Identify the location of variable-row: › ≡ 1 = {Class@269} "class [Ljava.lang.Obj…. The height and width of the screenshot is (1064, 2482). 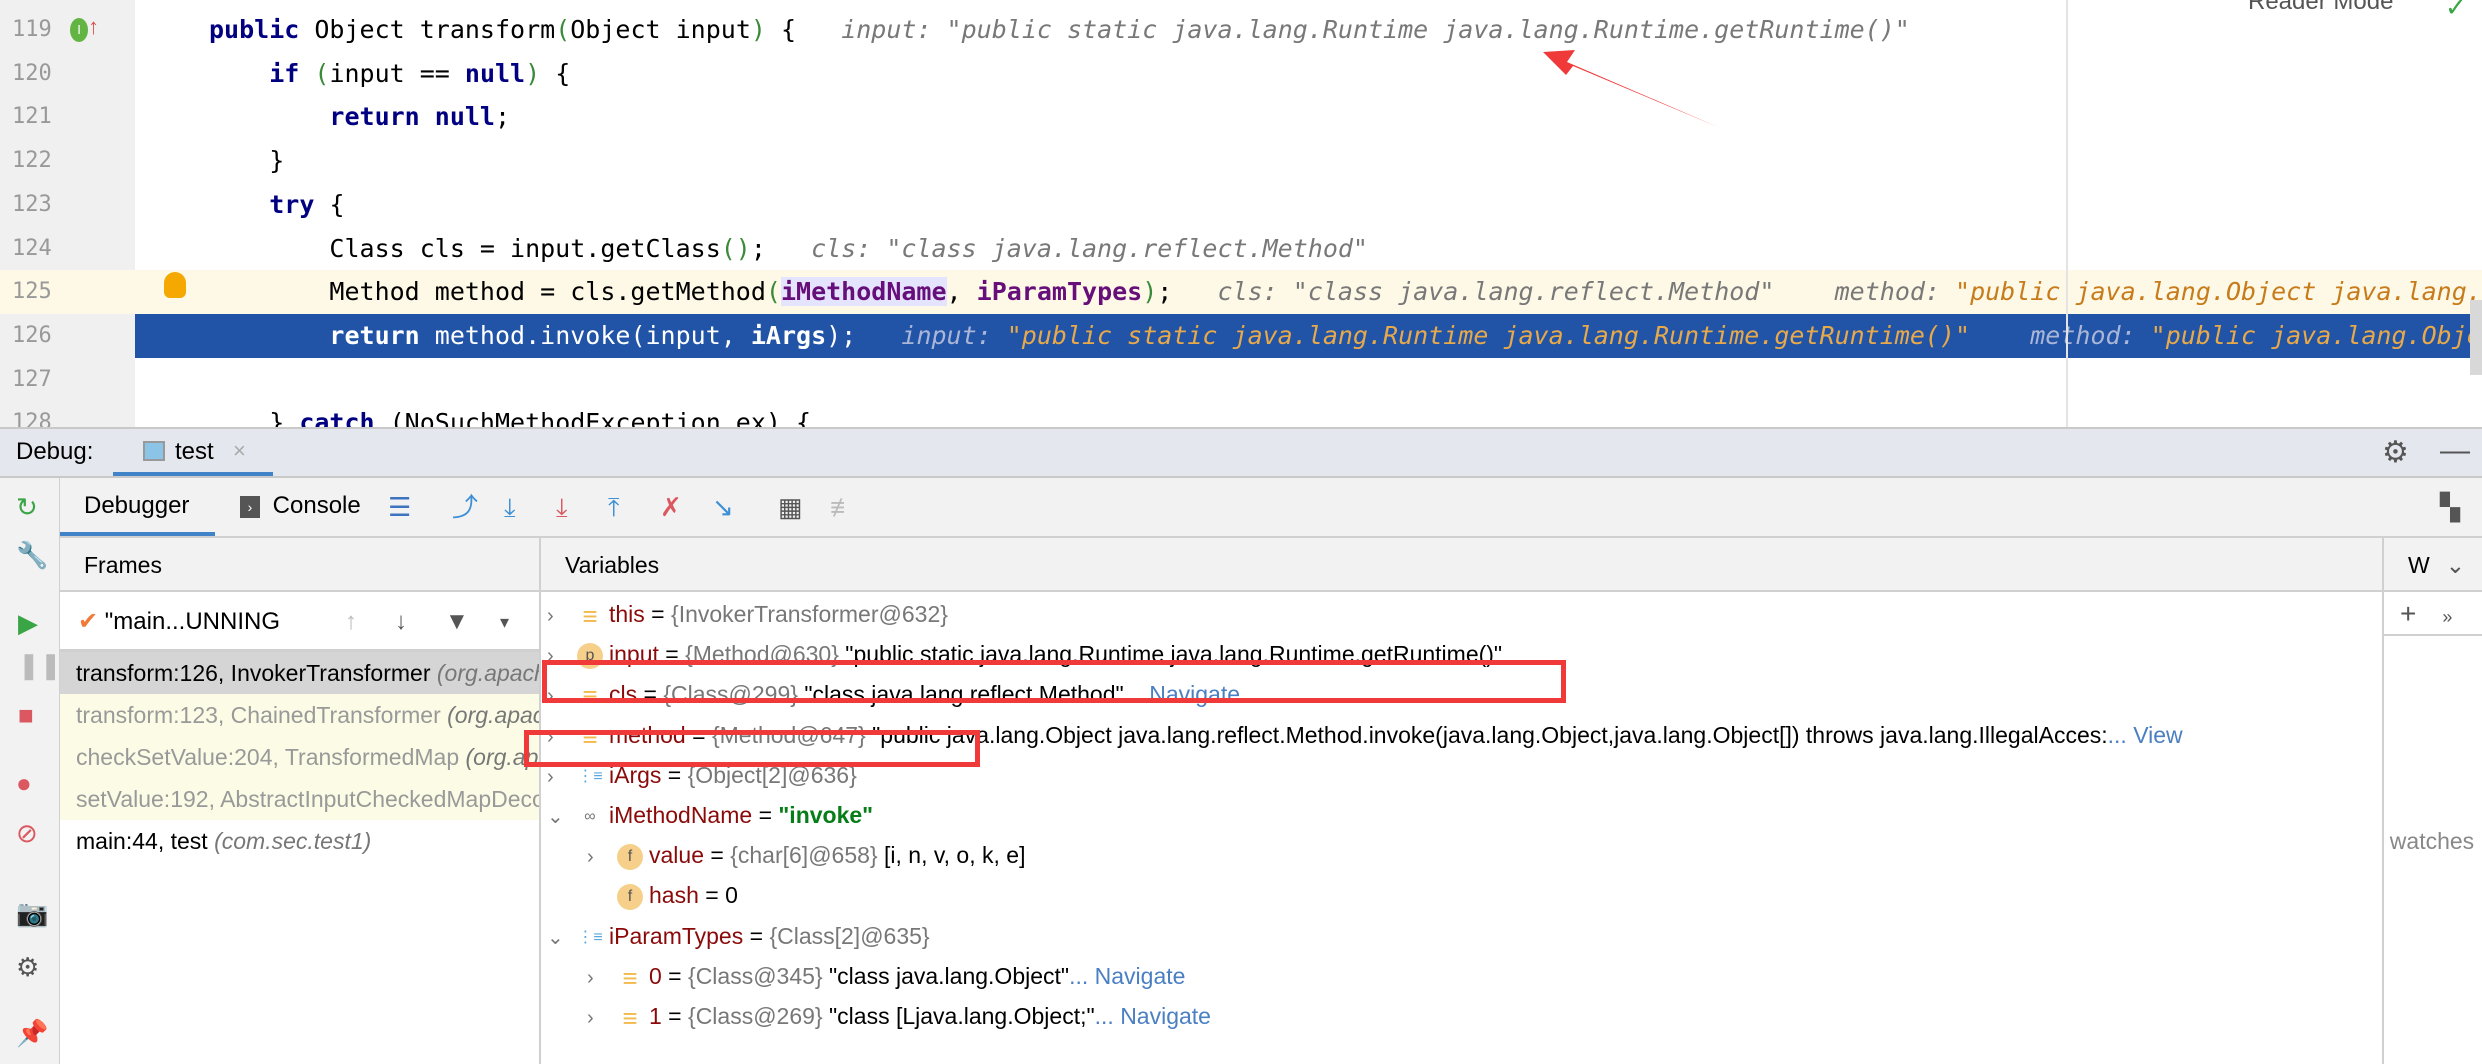
(899, 1016).